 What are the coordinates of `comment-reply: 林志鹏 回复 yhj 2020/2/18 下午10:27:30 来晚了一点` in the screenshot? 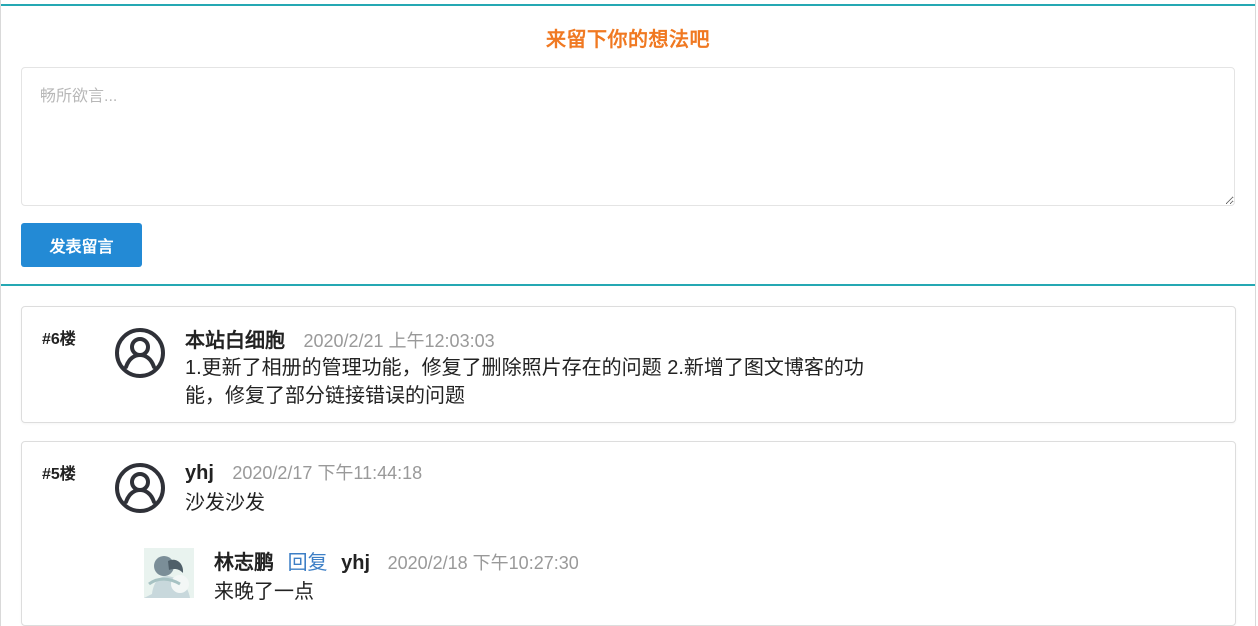 It's located at (494, 574).